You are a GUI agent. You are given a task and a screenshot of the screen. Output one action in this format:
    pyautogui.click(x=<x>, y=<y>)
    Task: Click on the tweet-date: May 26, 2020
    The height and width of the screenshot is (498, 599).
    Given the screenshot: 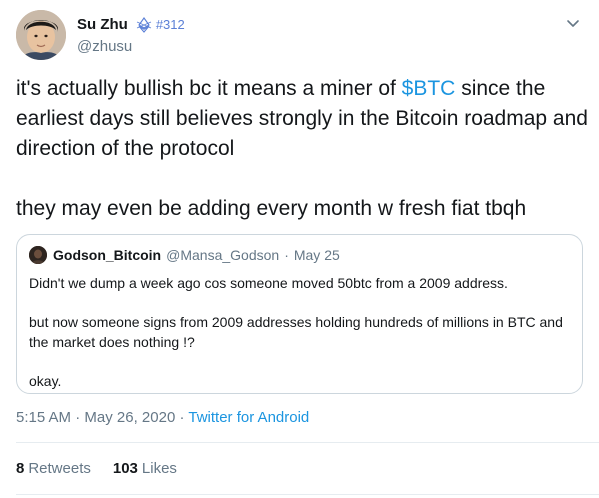 What is the action you would take?
    pyautogui.click(x=129, y=417)
    